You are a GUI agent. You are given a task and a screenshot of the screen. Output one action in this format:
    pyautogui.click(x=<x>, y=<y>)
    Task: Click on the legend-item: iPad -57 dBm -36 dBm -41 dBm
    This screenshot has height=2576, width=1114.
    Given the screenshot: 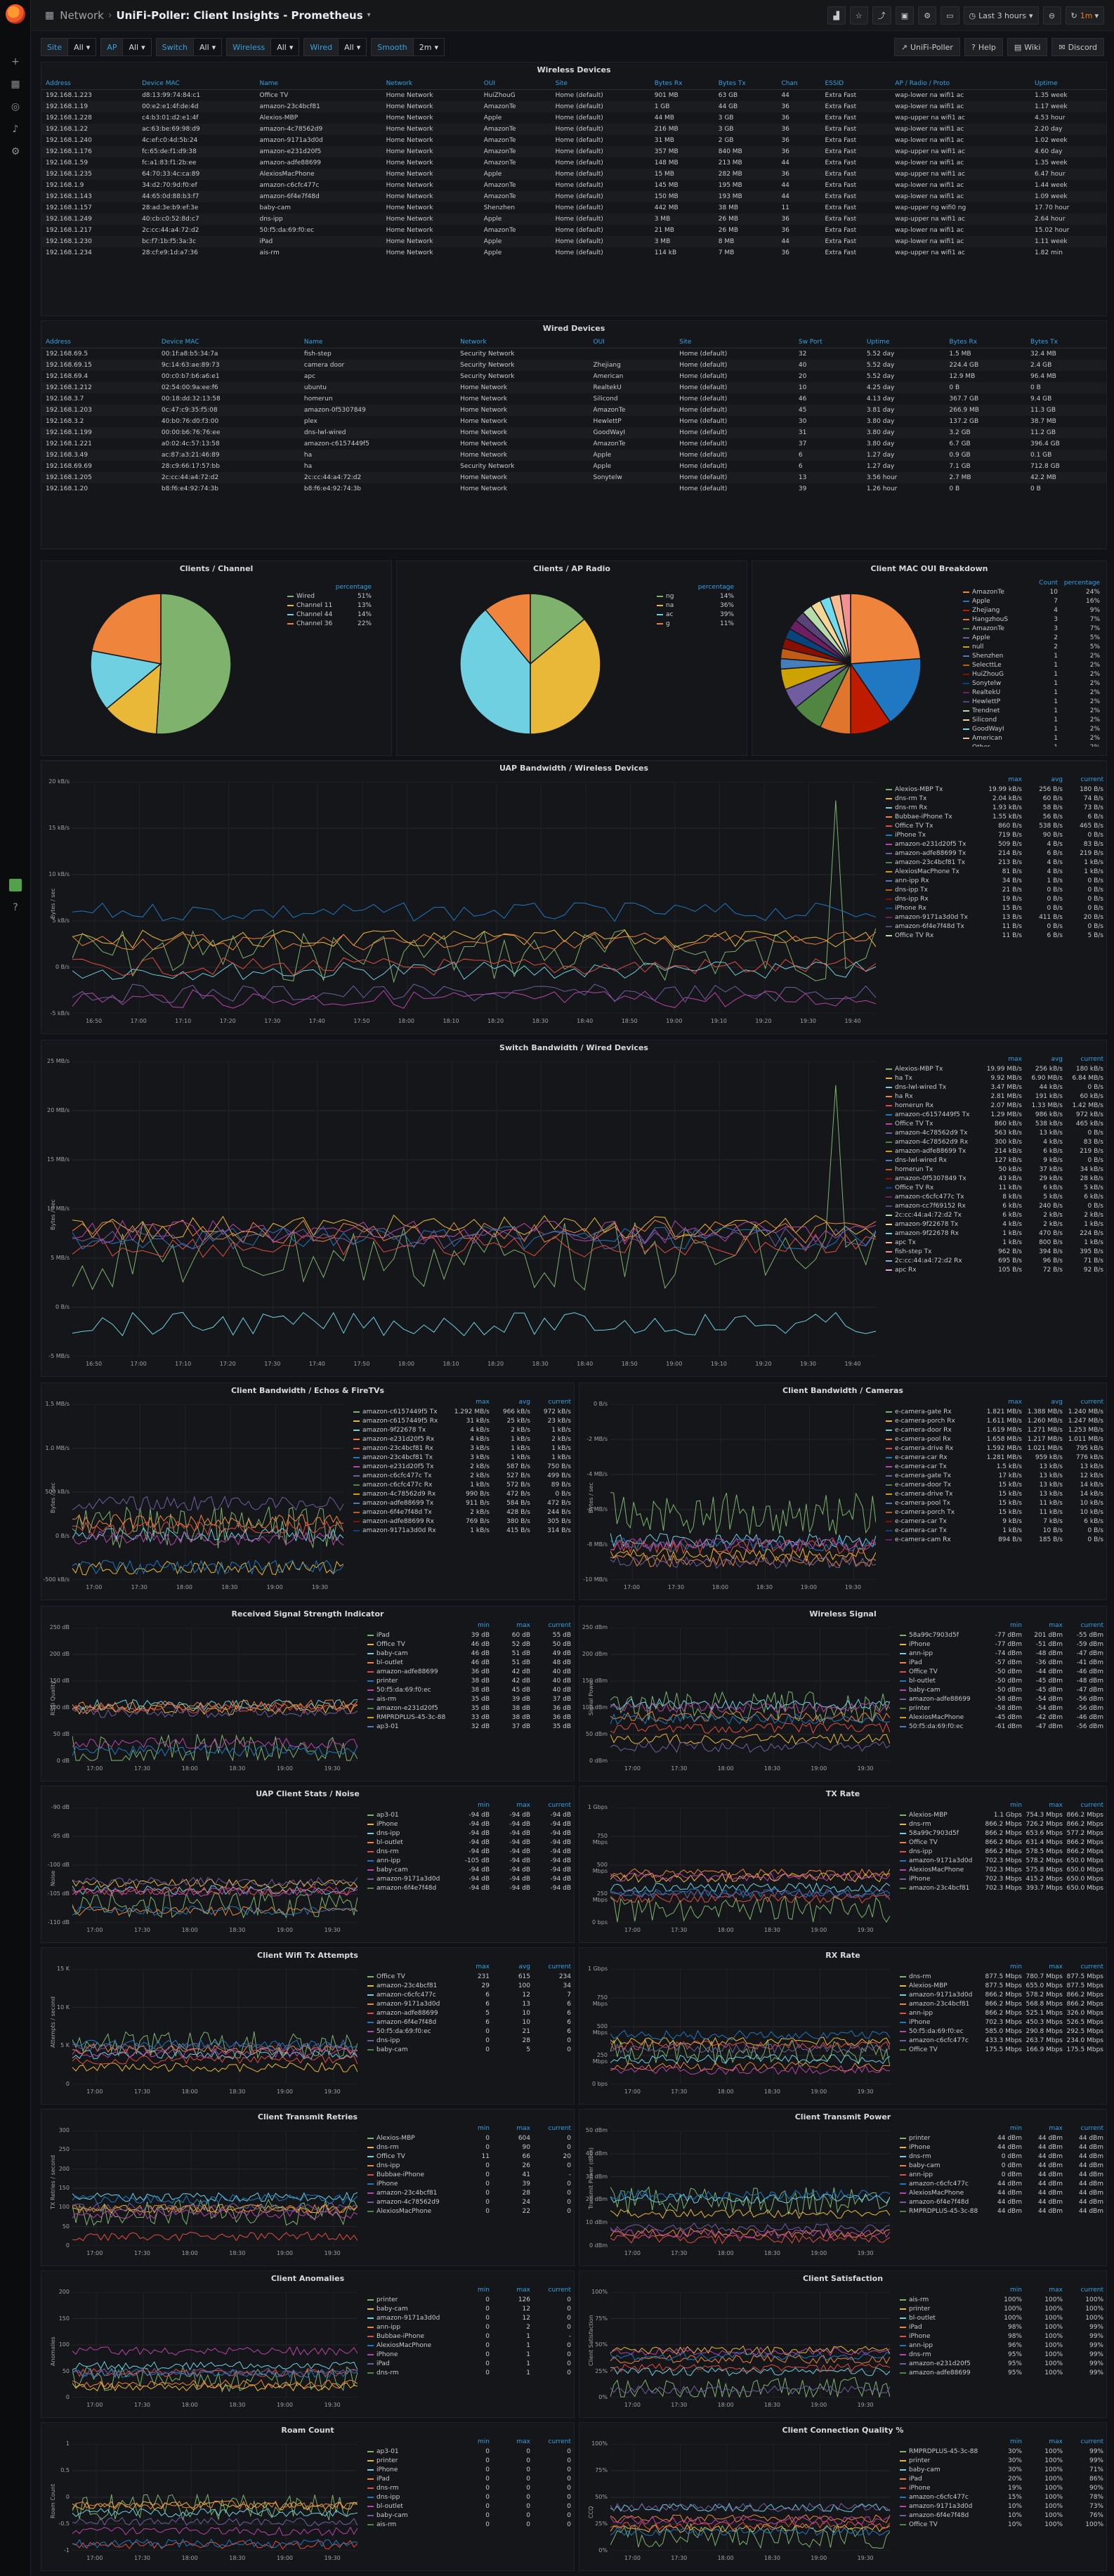 What is the action you would take?
    pyautogui.click(x=1002, y=1662)
    